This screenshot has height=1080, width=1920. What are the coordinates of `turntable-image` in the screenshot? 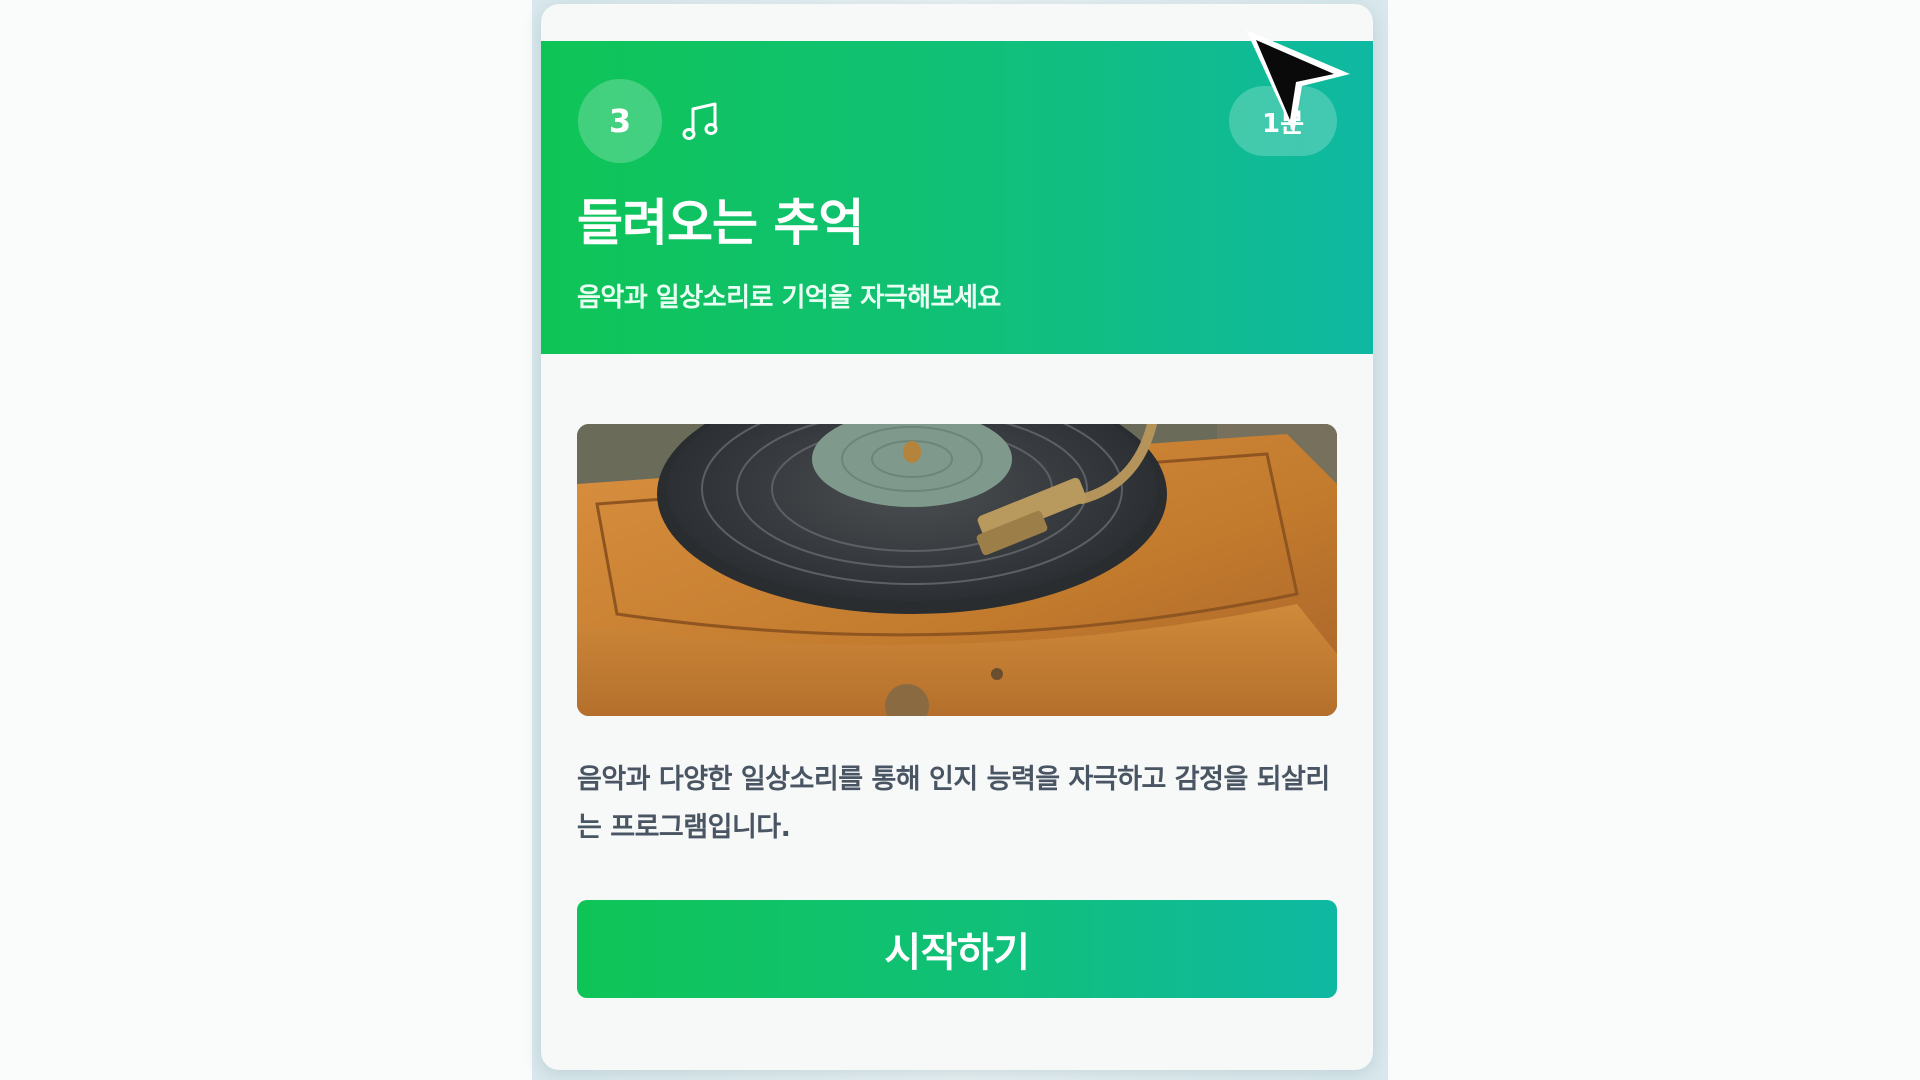 It's located at (957, 570).